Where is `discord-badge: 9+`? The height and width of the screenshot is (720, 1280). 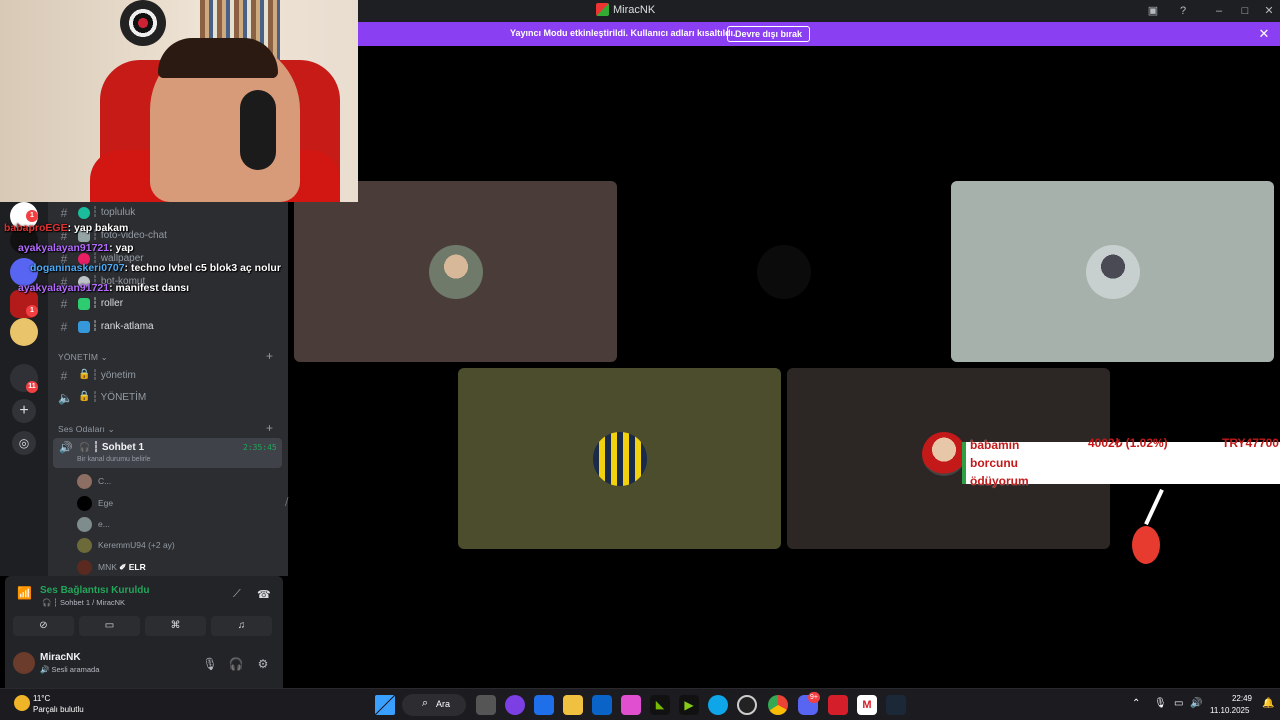 discord-badge: 9+ is located at coordinates (814, 697).